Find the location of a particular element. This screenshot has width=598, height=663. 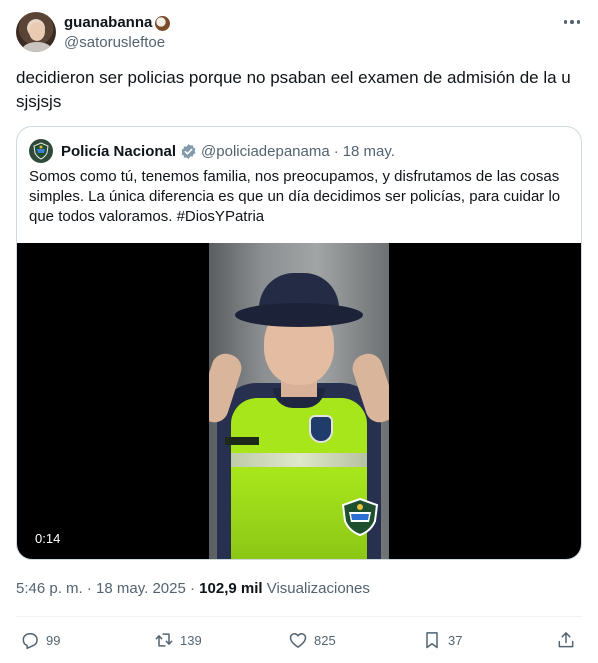

police-logo-watermark-icon is located at coordinates (360, 517).